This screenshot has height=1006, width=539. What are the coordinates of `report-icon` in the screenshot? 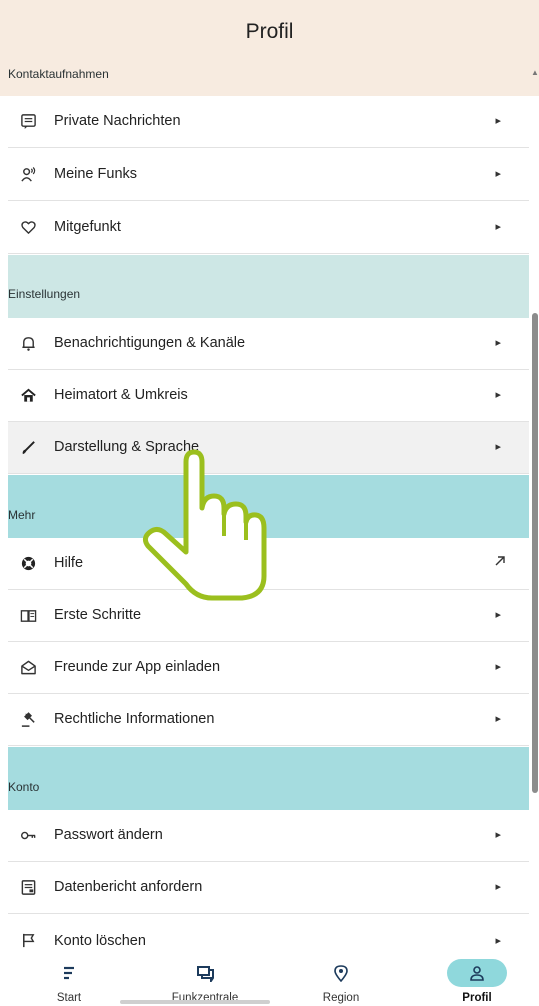 It's located at (28, 887).